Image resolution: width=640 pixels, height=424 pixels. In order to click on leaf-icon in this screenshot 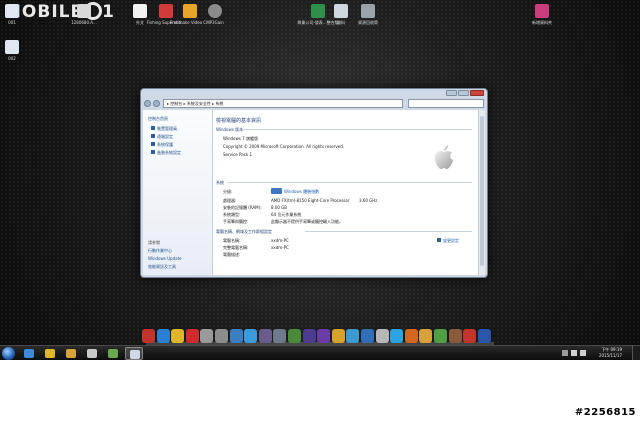, I will do `click(440, 336)`.